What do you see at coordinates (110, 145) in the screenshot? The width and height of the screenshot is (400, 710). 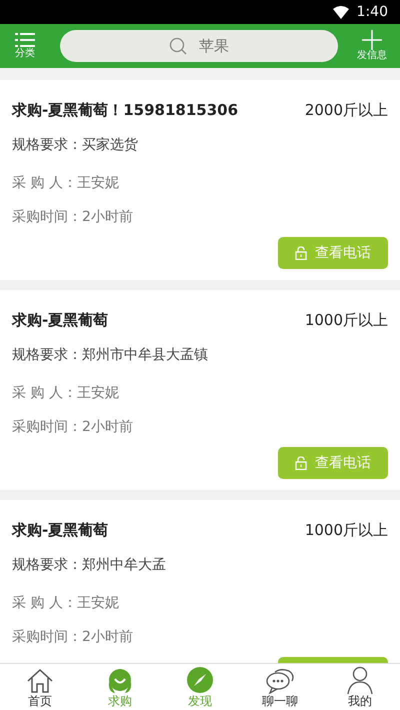 I see `field-value: 买家选货` at bounding box center [110, 145].